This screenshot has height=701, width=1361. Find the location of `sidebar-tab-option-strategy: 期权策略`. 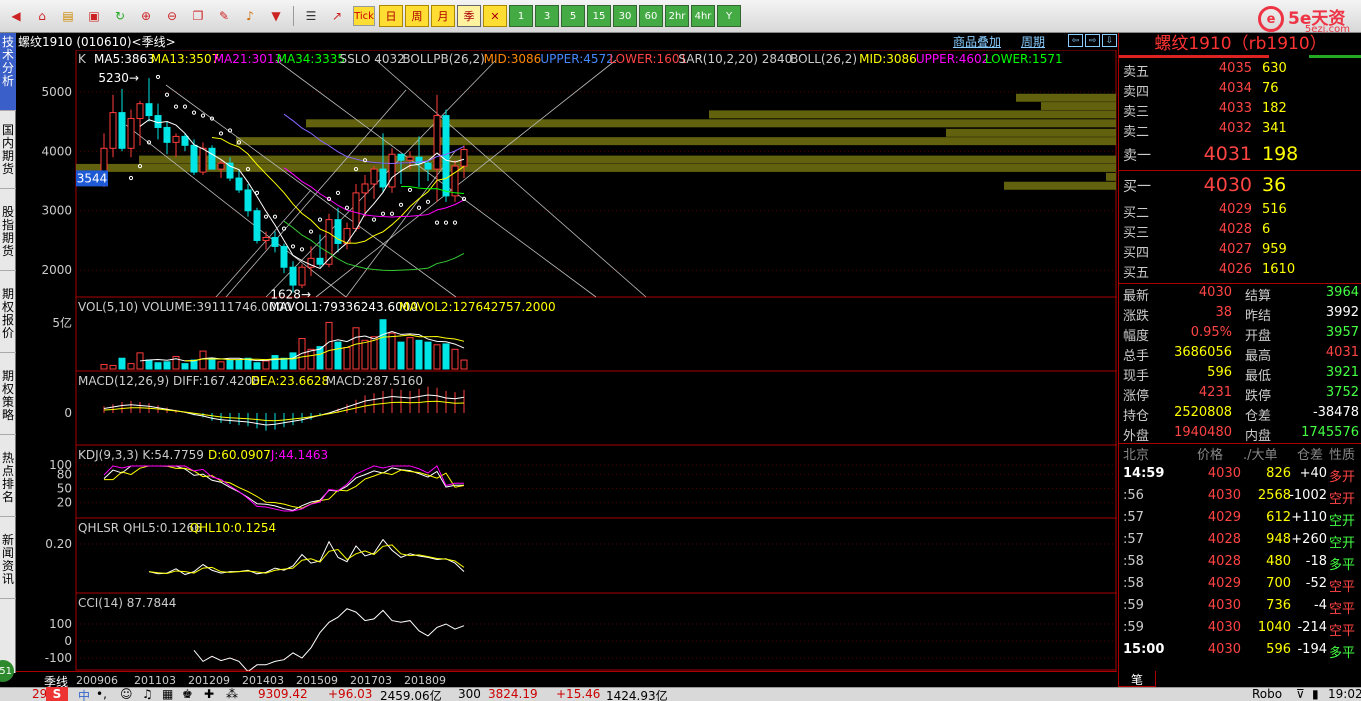

sidebar-tab-option-strategy: 期权策略 is located at coordinates (8, 401).